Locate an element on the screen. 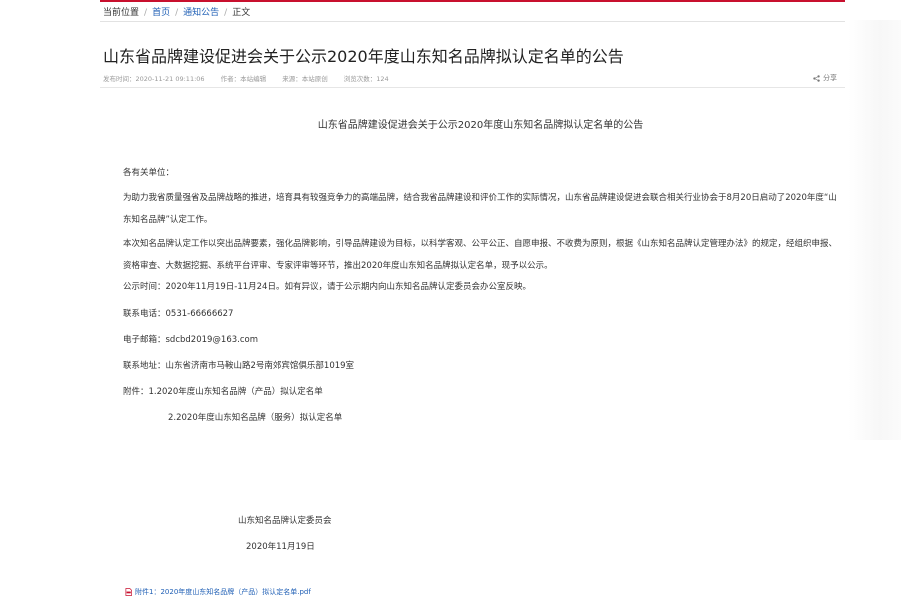 Image resolution: width=901 pixels, height=600 pixels. share-label: 分享 is located at coordinates (830, 78).